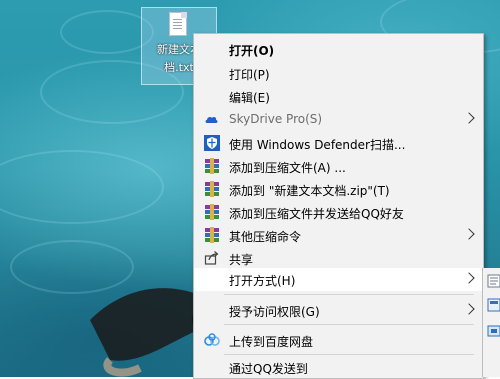 This screenshot has width=500, height=379. I want to click on menu-item-grant-access: 授予访问权限(G), so click(338, 310).